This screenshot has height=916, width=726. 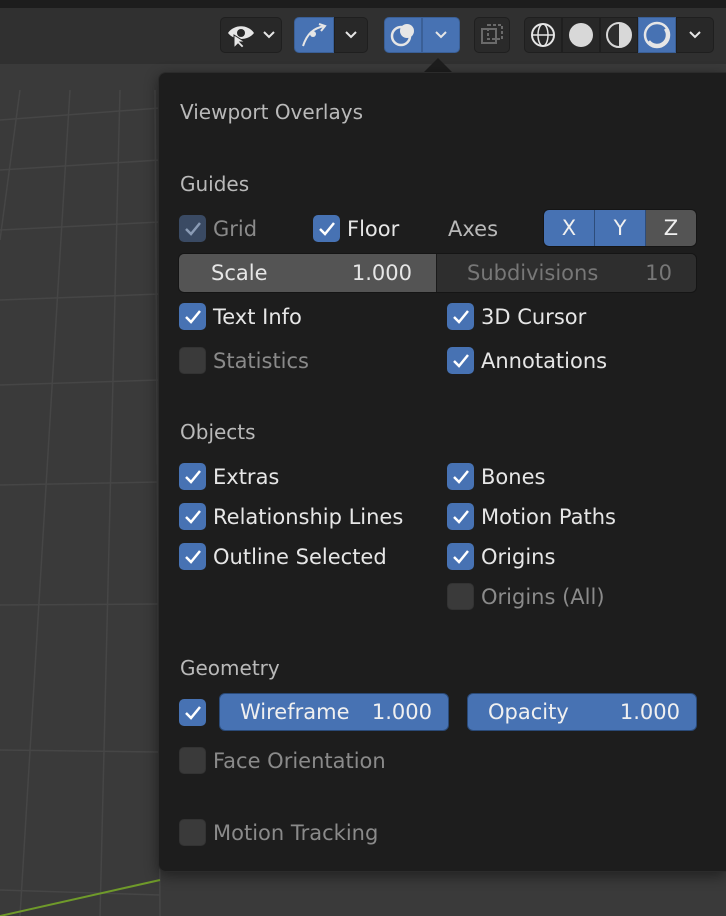 I want to click on material-shading-button, so click(x=619, y=35).